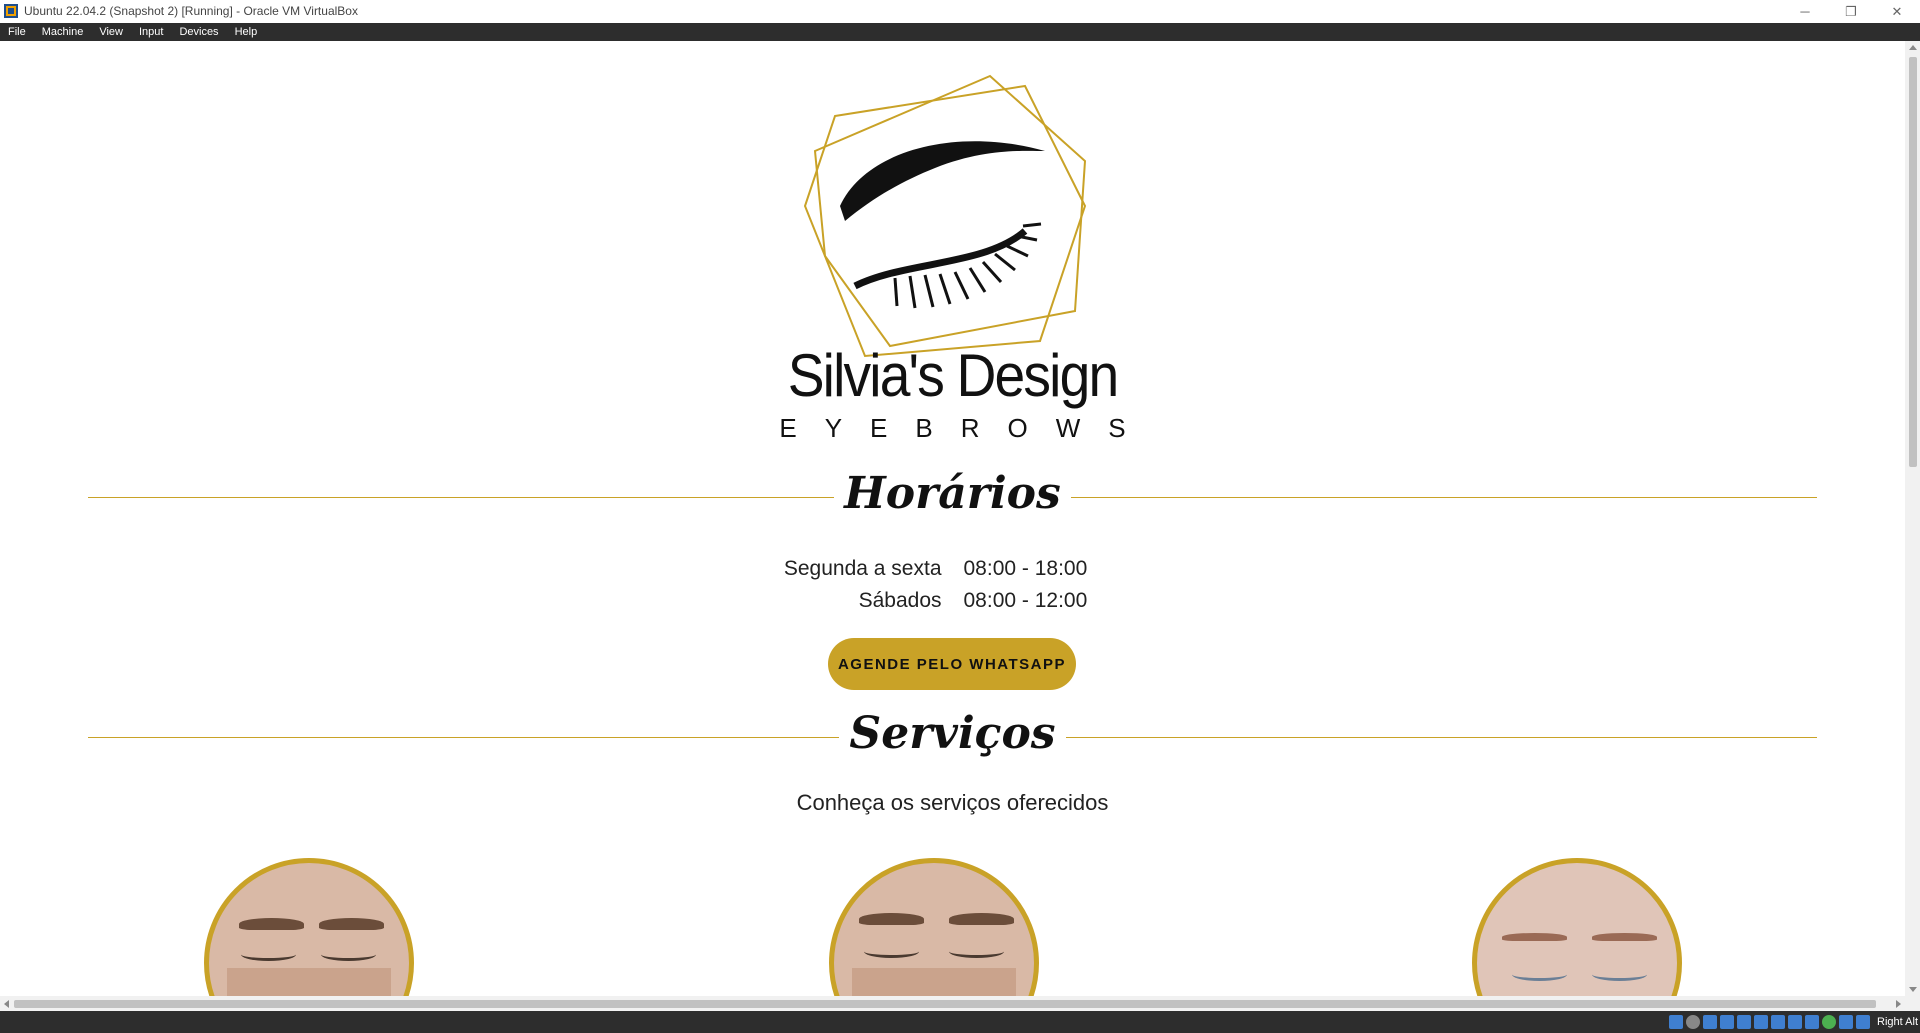  Describe the element at coordinates (63, 32) in the screenshot. I see `menu-machine: Machine` at that location.